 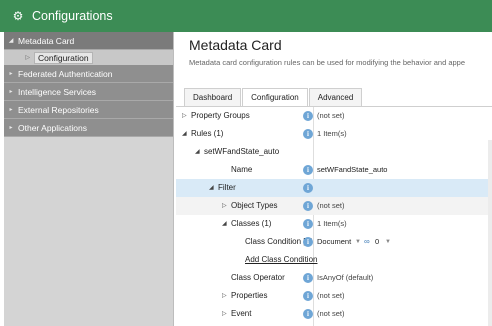 What do you see at coordinates (490, 233) in the screenshot?
I see `scrollbar` at bounding box center [490, 233].